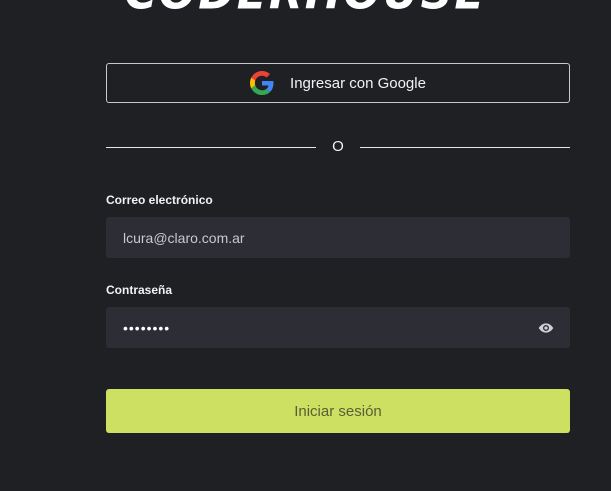 This screenshot has width=611, height=491. Describe the element at coordinates (323, 237) in the screenshot. I see `email-field` at that location.